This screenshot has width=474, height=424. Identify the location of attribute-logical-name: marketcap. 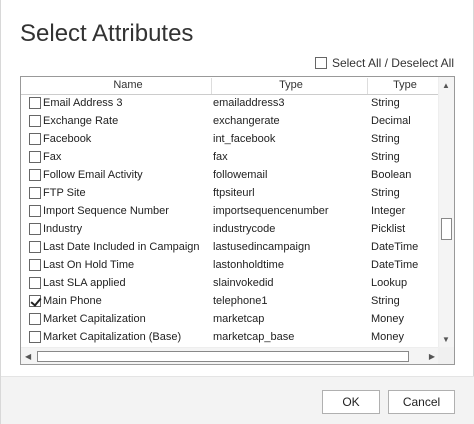
(239, 319).